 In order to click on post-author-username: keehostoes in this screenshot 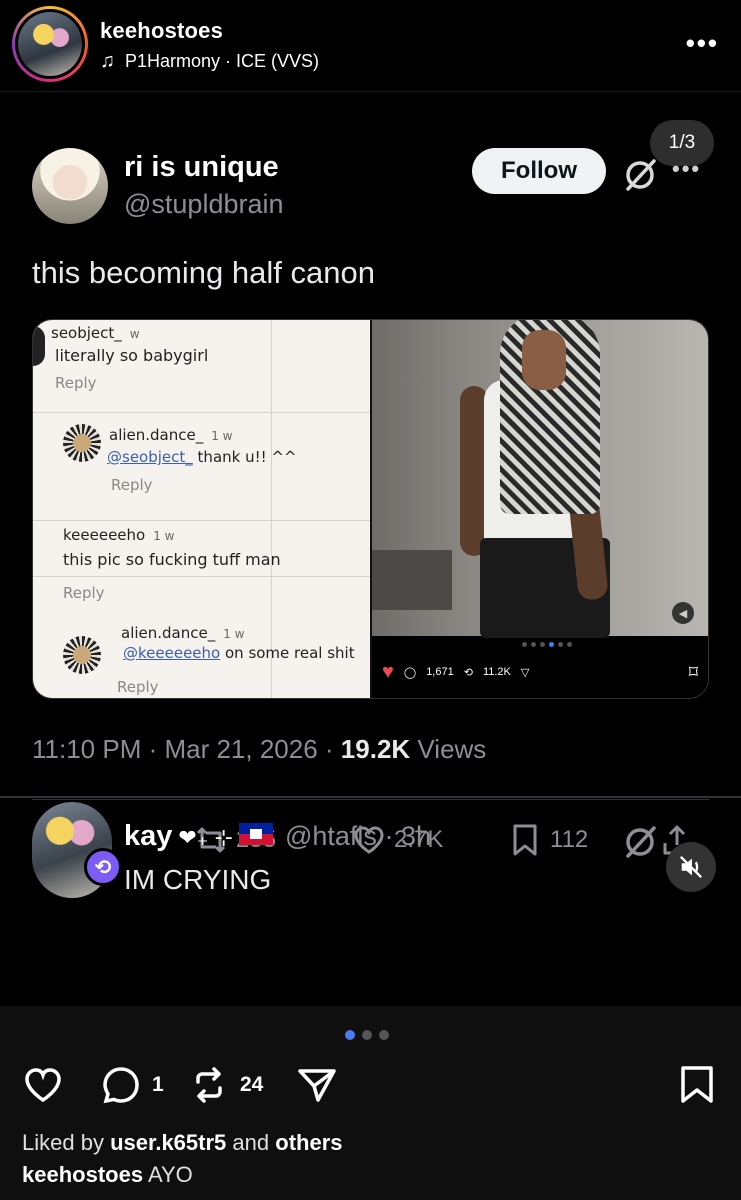, I will do `click(161, 31)`.